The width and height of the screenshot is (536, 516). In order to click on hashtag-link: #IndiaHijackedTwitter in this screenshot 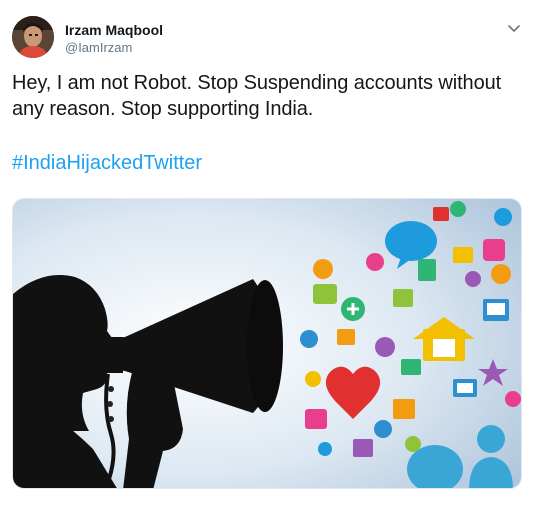, I will do `click(107, 163)`.